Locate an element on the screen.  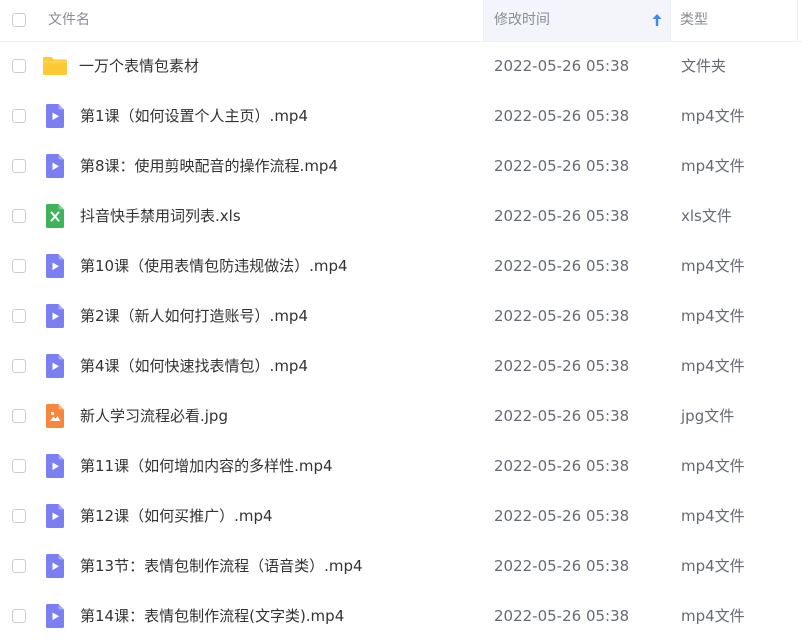
file-type: jpg文件 is located at coordinates (708, 416).